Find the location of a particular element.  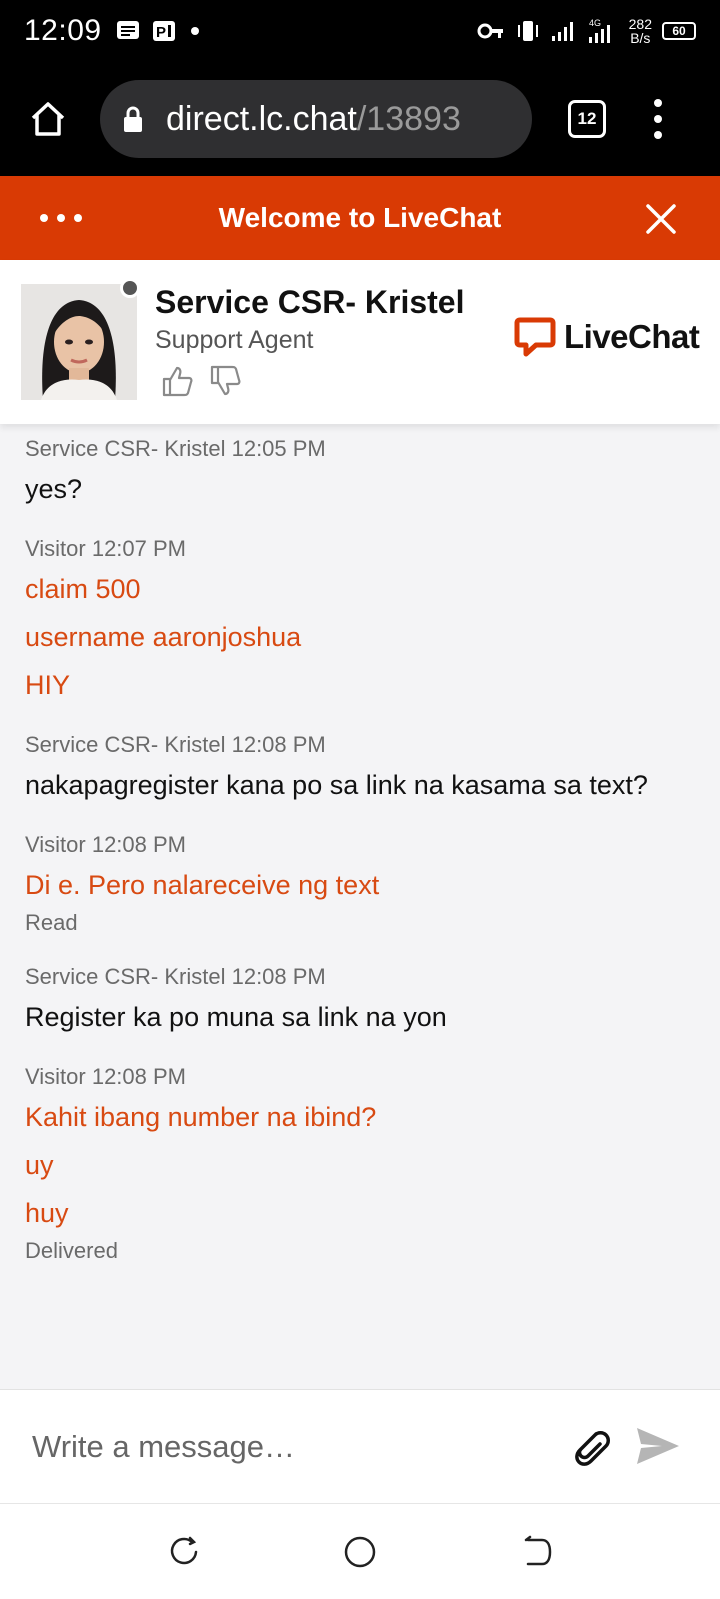

browser-home-button is located at coordinates (48, 119).